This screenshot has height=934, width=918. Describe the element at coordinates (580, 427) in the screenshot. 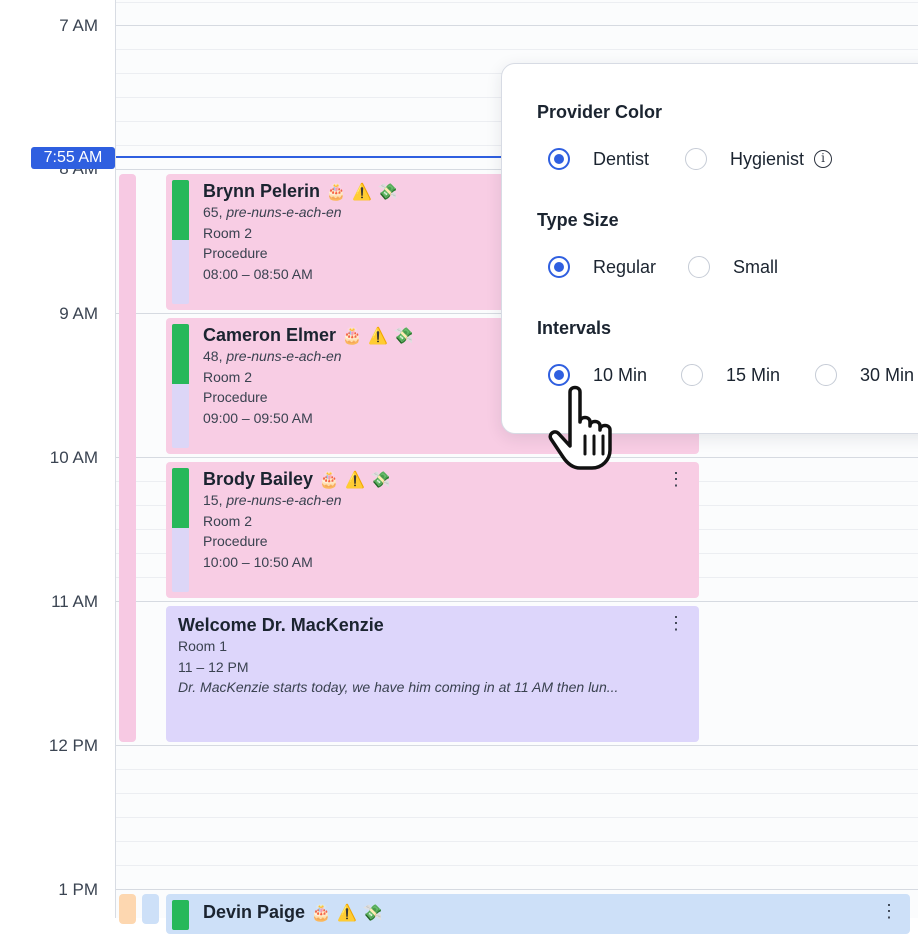

I see `hand-pointer-cursor-icon` at that location.